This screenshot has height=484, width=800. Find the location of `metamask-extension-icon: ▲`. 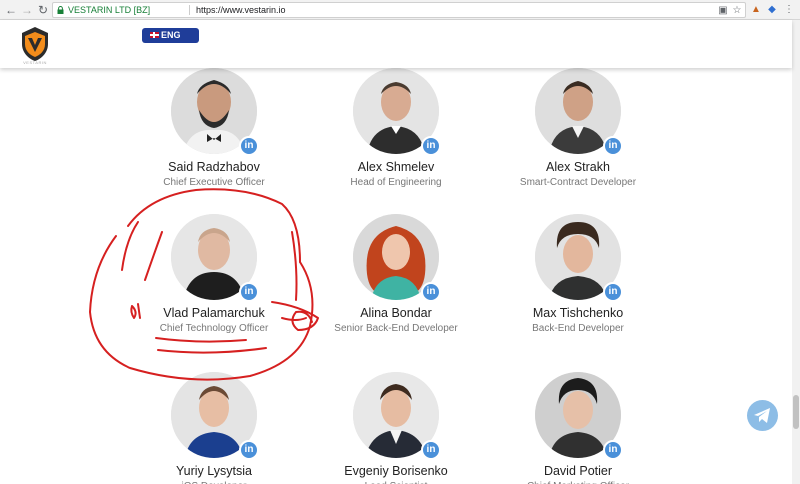

metamask-extension-icon: ▲ is located at coordinates (756, 10).